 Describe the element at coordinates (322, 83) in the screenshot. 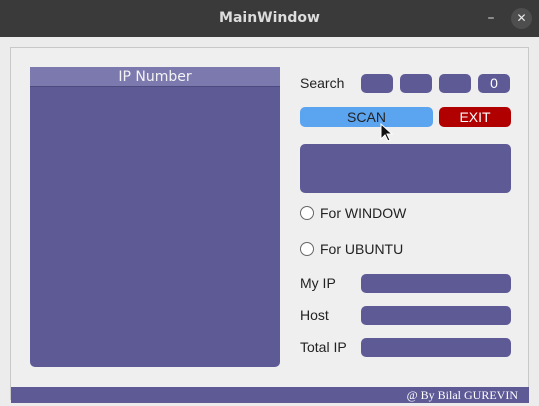

I see `search-label: Search` at that location.